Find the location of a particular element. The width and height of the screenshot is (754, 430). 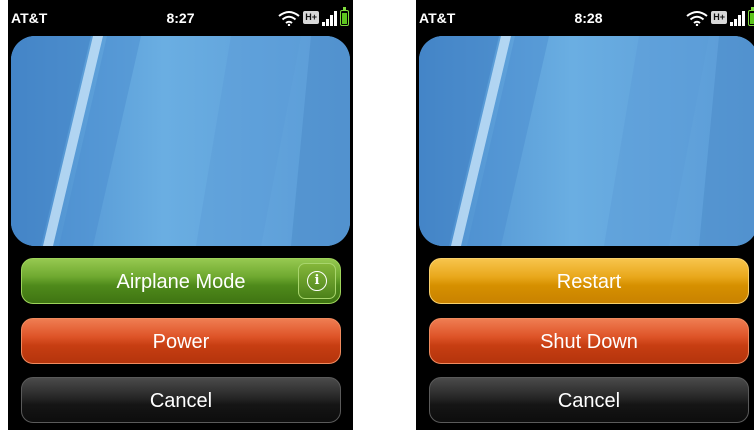

shut-down-label: Shut Down is located at coordinates (589, 342).